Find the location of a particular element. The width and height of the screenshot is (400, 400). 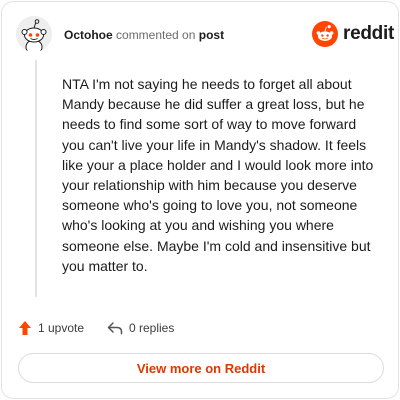

snoo-avatar-icon is located at coordinates (34, 34).